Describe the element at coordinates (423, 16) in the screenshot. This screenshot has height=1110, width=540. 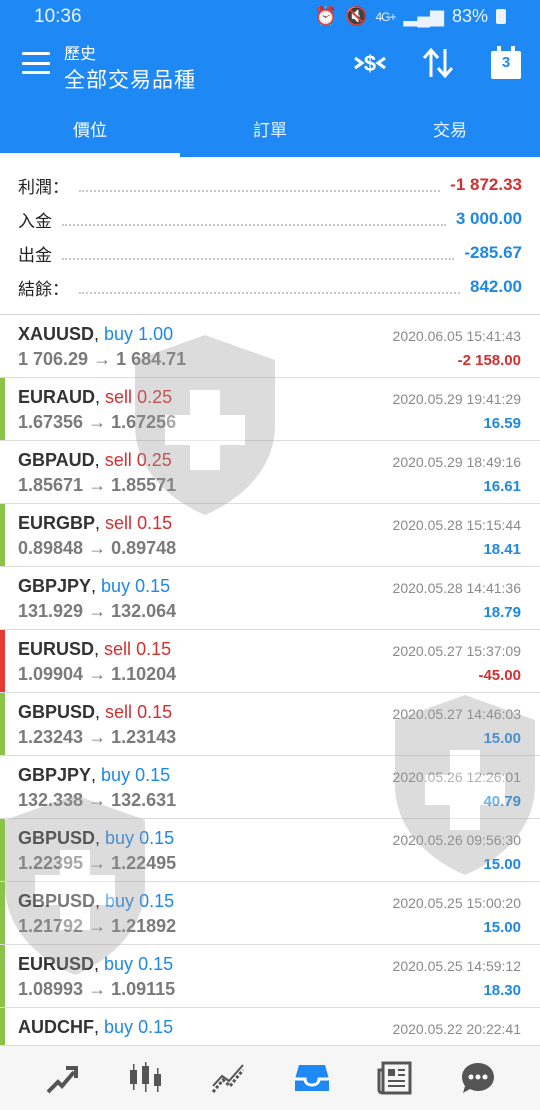
I see `signal-icon: ▂▄▆` at that location.